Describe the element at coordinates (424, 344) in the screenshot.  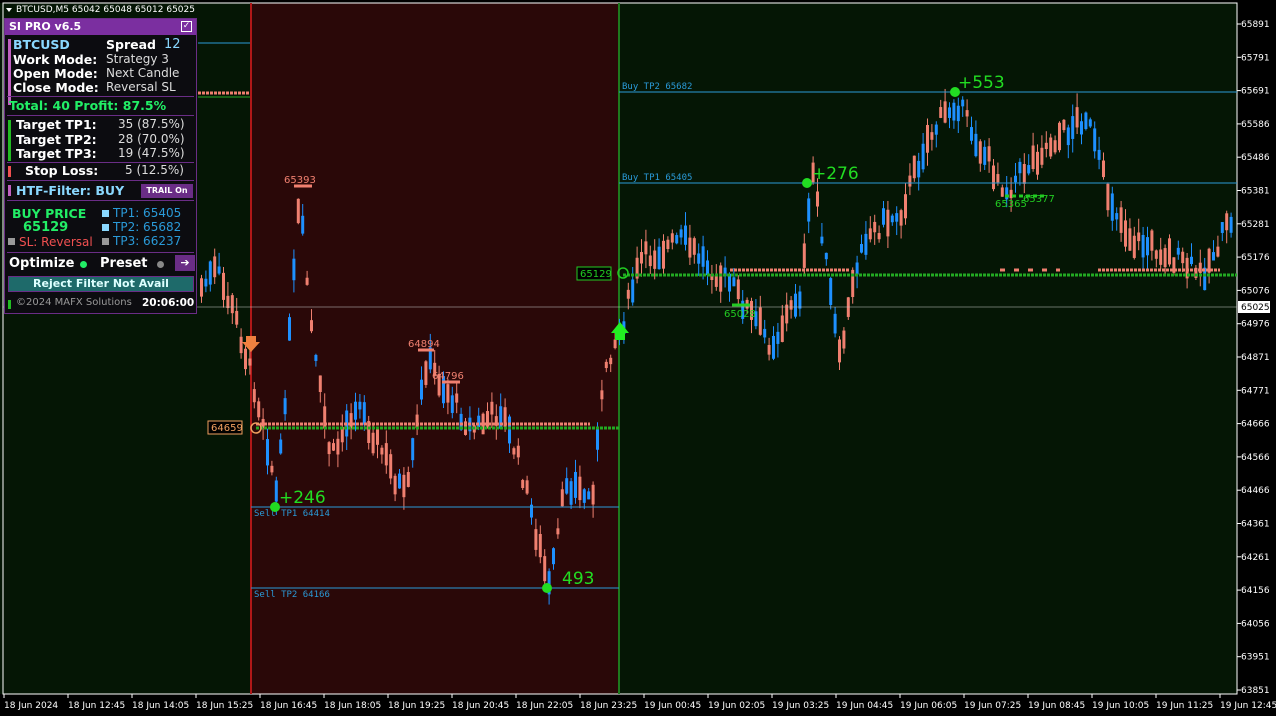
I see `swing-label-64894: 64894` at that location.